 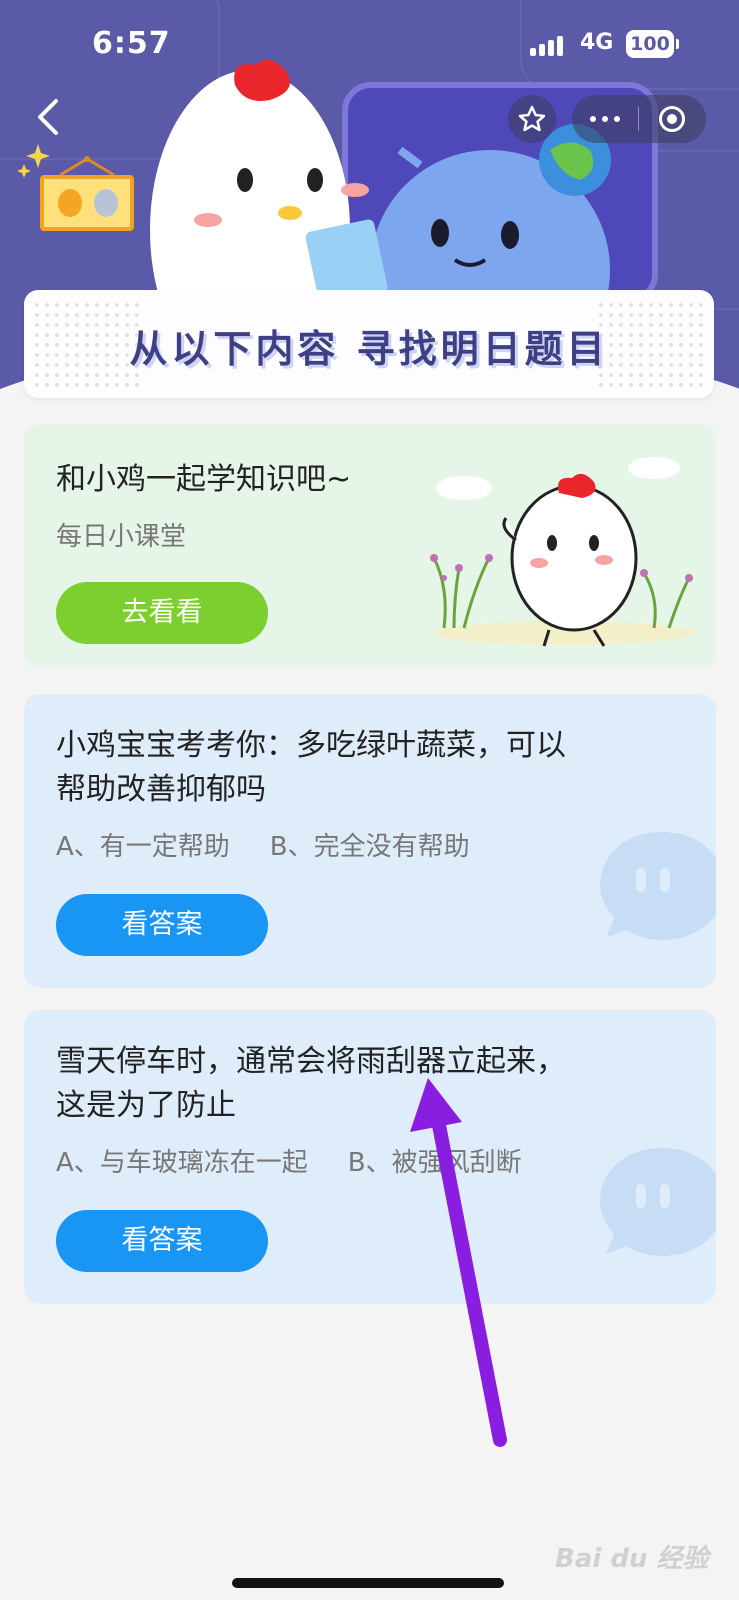 What do you see at coordinates (182, 1163) in the screenshot?
I see `option-a: A、与车玻璃冻在一起` at bounding box center [182, 1163].